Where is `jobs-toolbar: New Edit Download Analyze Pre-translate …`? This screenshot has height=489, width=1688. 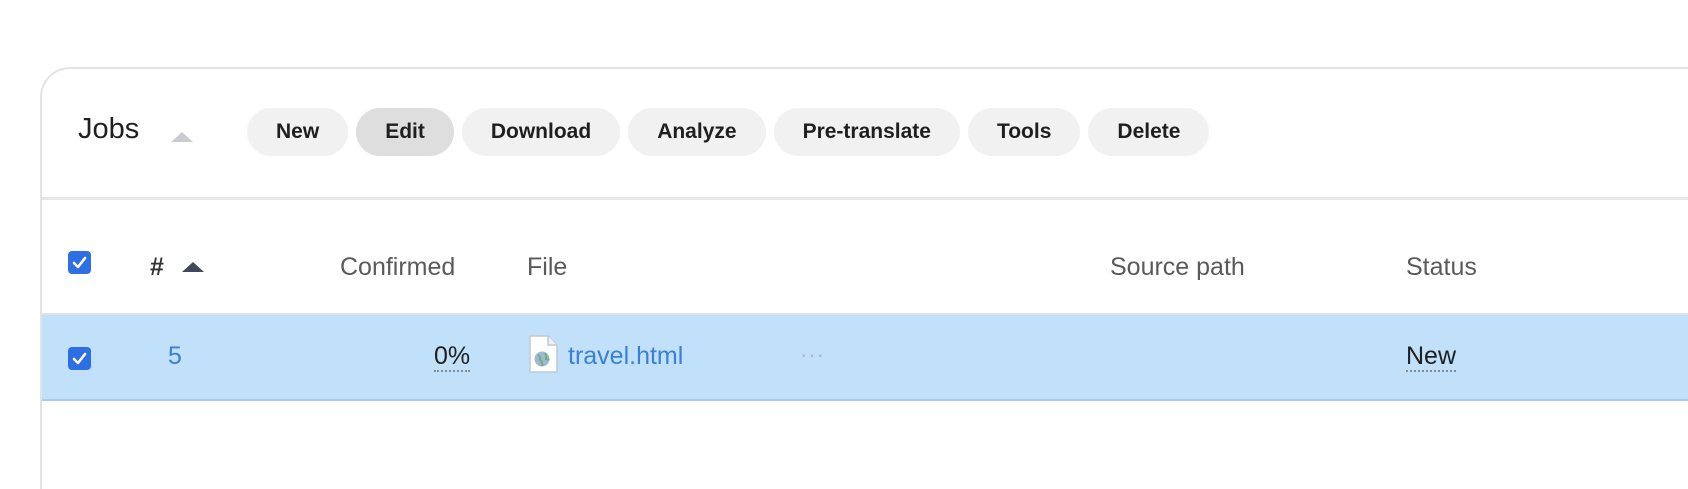
jobs-toolbar: New Edit Download Analyze Pre-translate … is located at coordinates (728, 132).